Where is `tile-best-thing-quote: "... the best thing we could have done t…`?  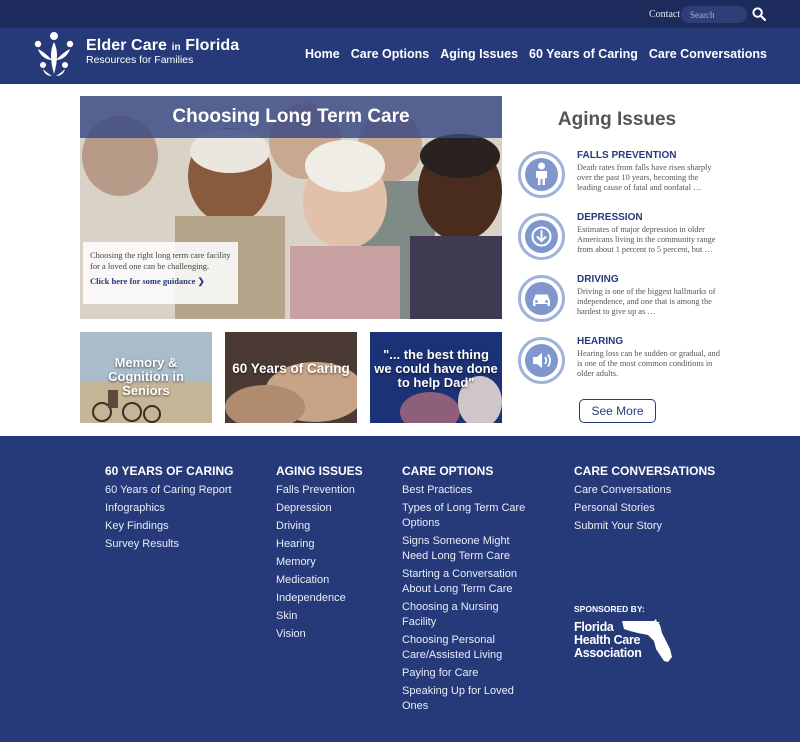 tile-best-thing-quote: "... the best thing we could have done t… is located at coordinates (436, 377).